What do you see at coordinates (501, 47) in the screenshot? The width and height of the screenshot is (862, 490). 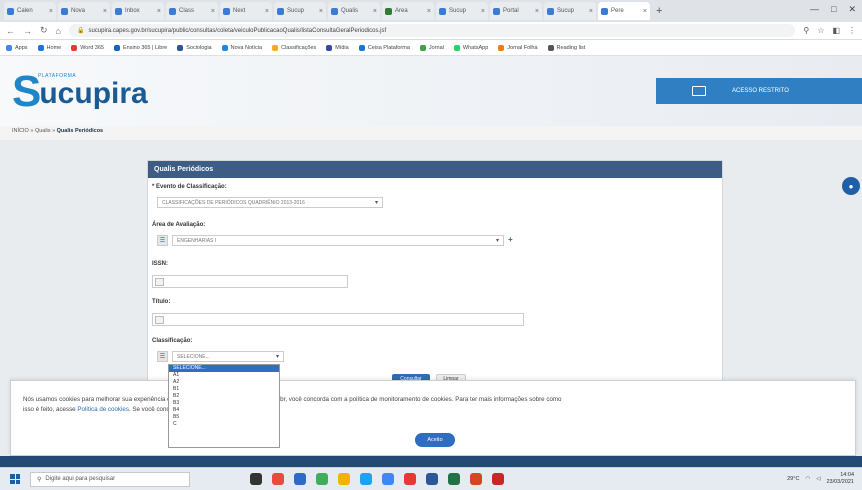 I see `bookmark-favicon-icon` at bounding box center [501, 47].